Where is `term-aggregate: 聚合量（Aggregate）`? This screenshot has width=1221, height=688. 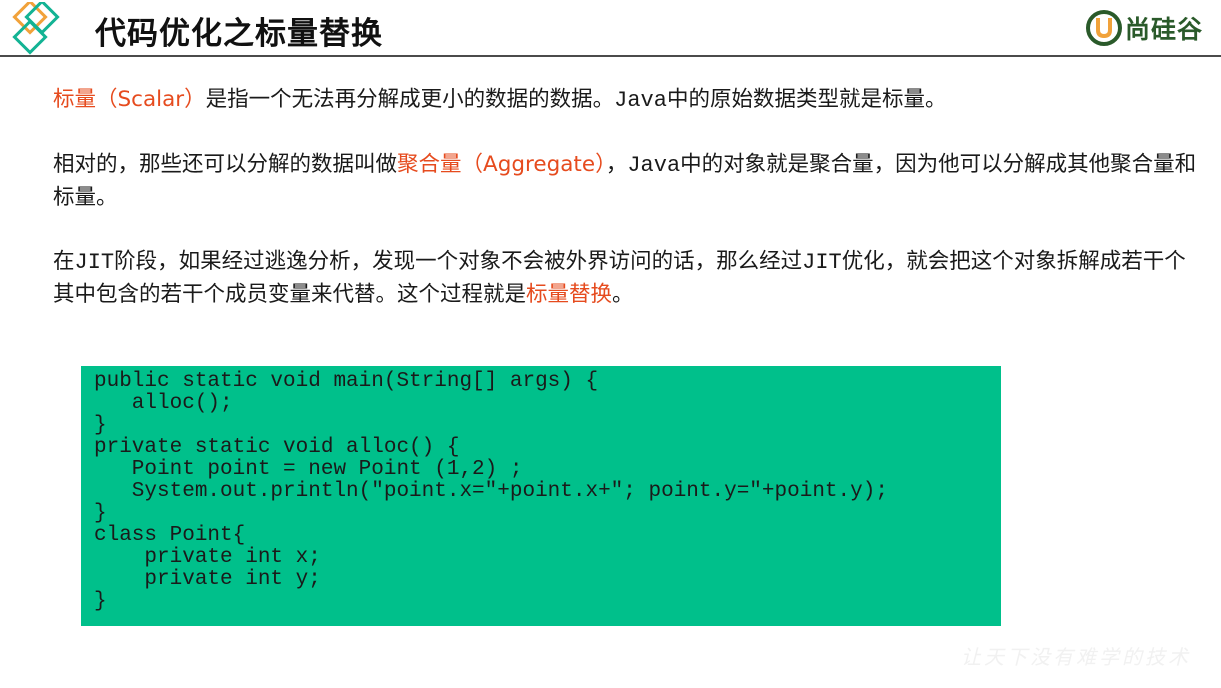
term-aggregate: 聚合量（Aggregate） is located at coordinates (501, 164).